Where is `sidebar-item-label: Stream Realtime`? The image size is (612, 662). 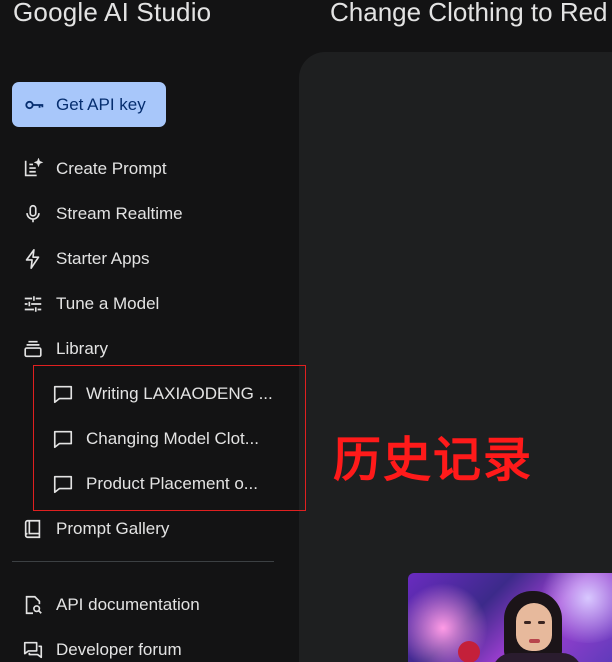 sidebar-item-label: Stream Realtime is located at coordinates (119, 213).